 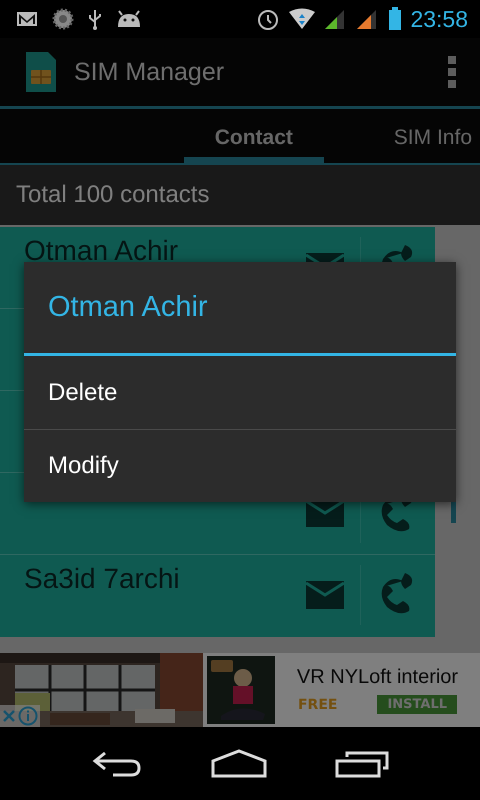 What do you see at coordinates (239, 763) in the screenshot?
I see `home-icon` at bounding box center [239, 763].